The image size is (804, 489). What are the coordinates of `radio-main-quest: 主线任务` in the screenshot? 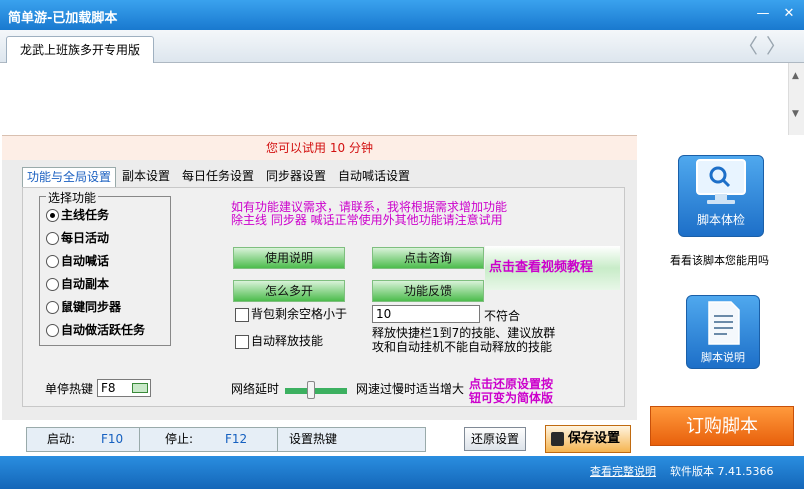 It's located at (77, 216).